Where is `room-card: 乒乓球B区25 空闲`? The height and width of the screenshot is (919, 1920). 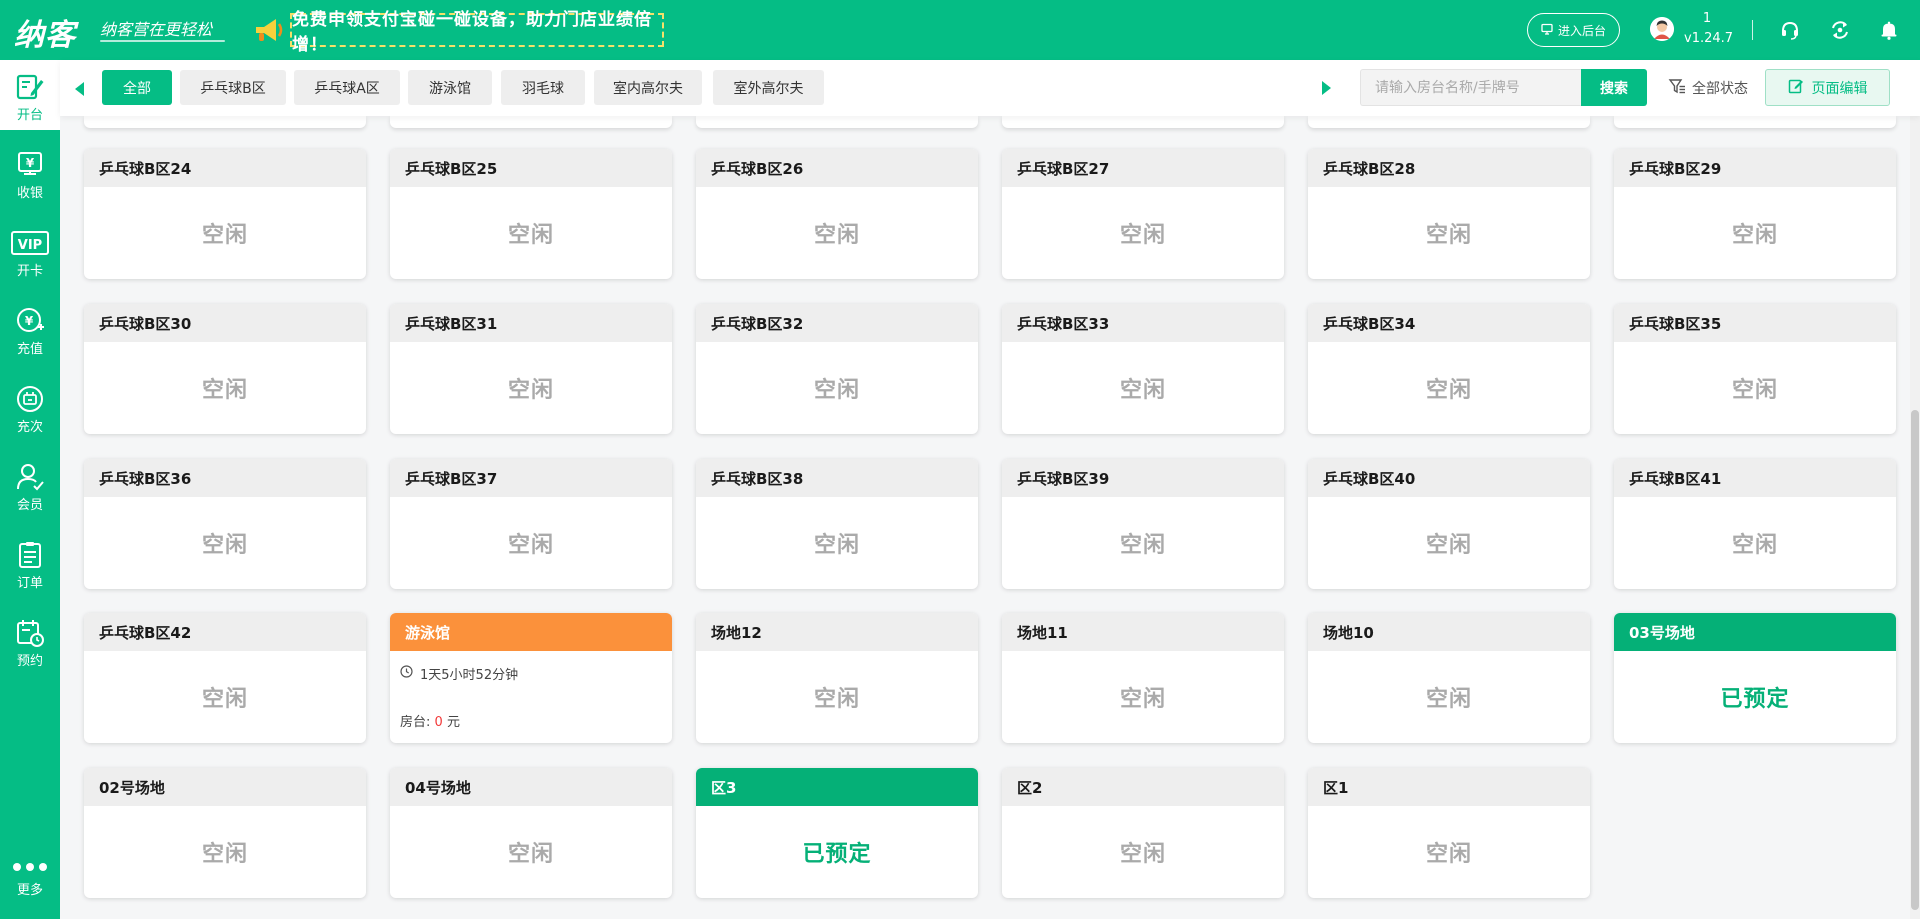 room-card: 乒乓球B区25 空闲 is located at coordinates (531, 214).